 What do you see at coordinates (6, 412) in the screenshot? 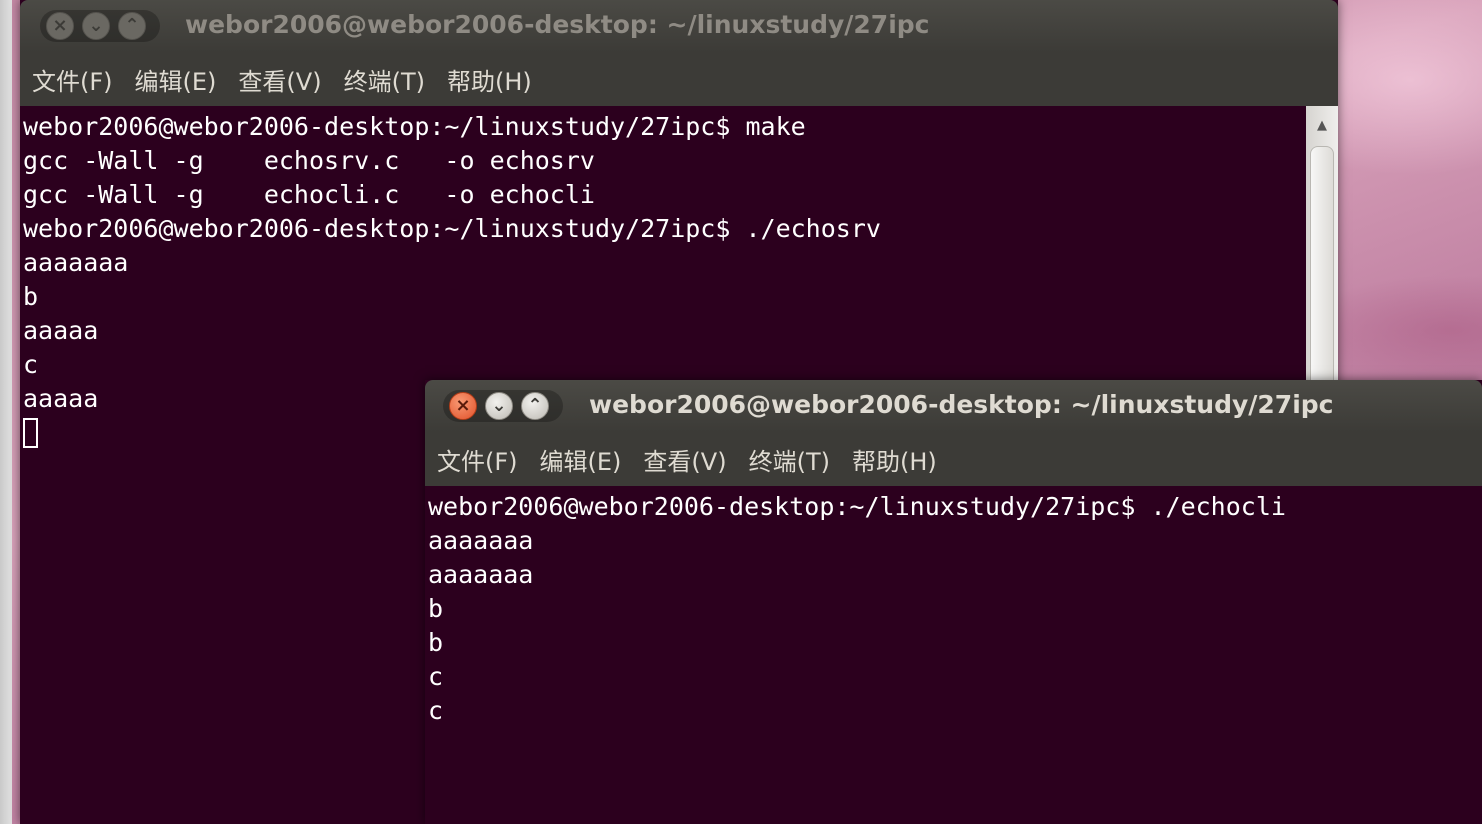
I see `desktop-panel-edge` at bounding box center [6, 412].